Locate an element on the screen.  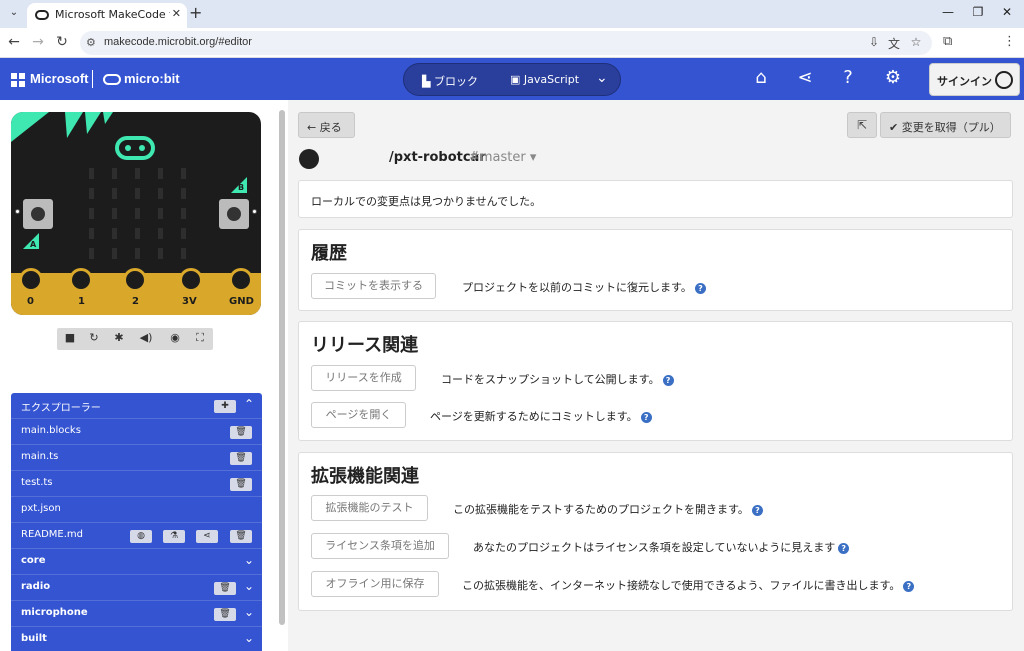
restart-icon: ↻ is located at coordinates (94, 339).